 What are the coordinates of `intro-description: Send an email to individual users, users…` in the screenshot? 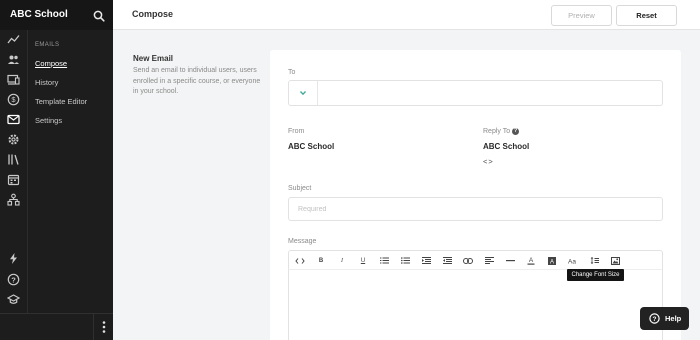 It's located at (197, 81).